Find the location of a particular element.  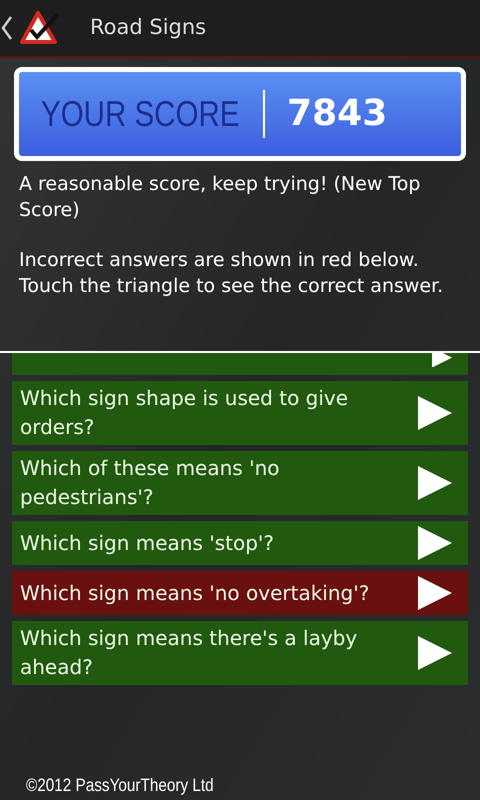

score-label: YOUR SCORE is located at coordinates (140, 114).